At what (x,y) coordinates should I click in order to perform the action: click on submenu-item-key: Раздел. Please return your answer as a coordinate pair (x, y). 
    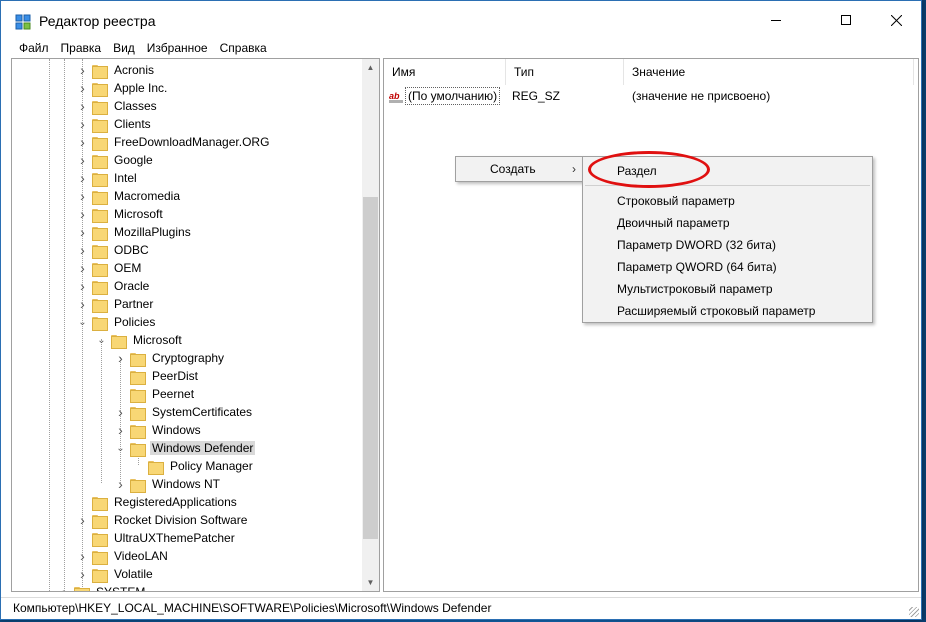
    Looking at the image, I should click on (727, 171).